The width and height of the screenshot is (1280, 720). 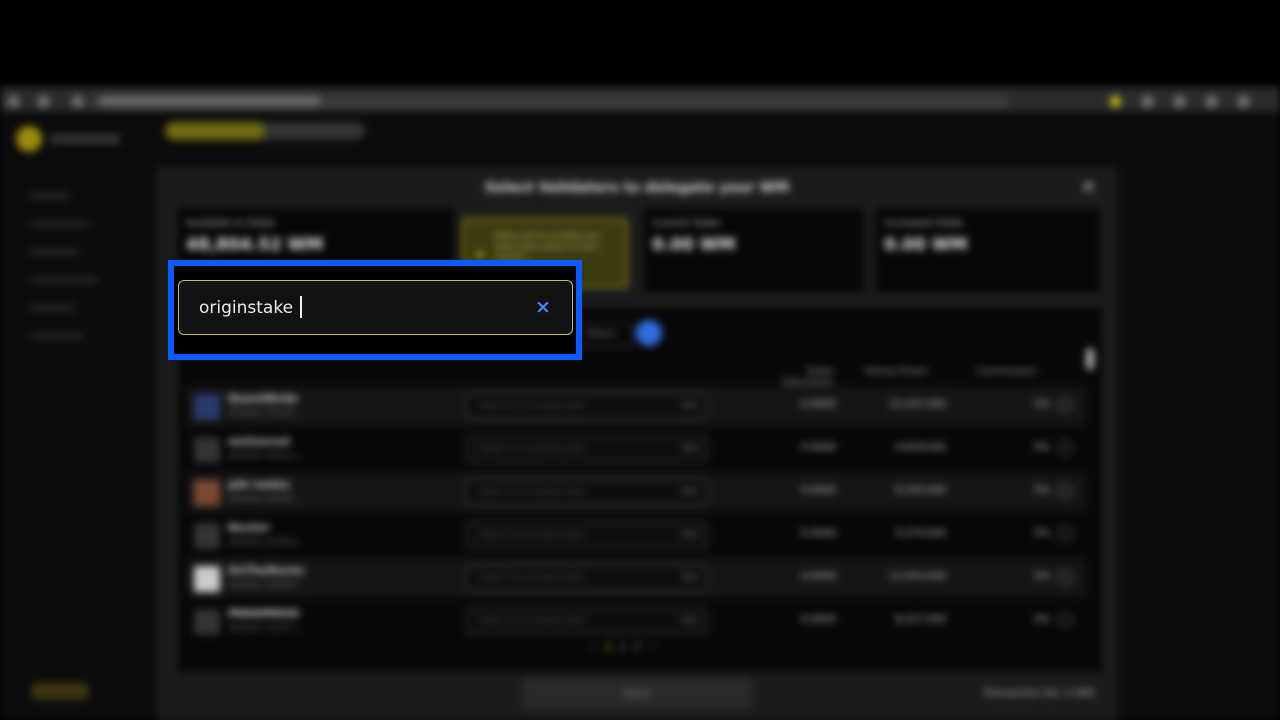 I want to click on validator-name: QuantNode, so click(x=263, y=398).